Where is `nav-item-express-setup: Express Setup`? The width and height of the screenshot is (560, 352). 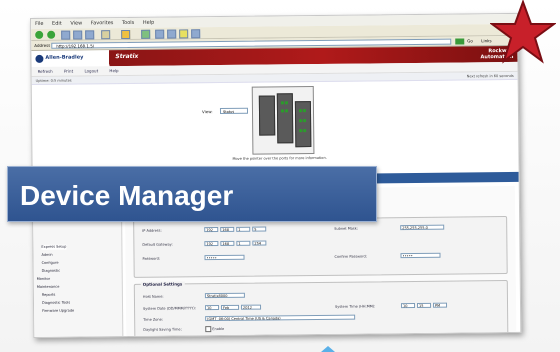
nav-item-express-setup: Express Setup is located at coordinates (54, 247).